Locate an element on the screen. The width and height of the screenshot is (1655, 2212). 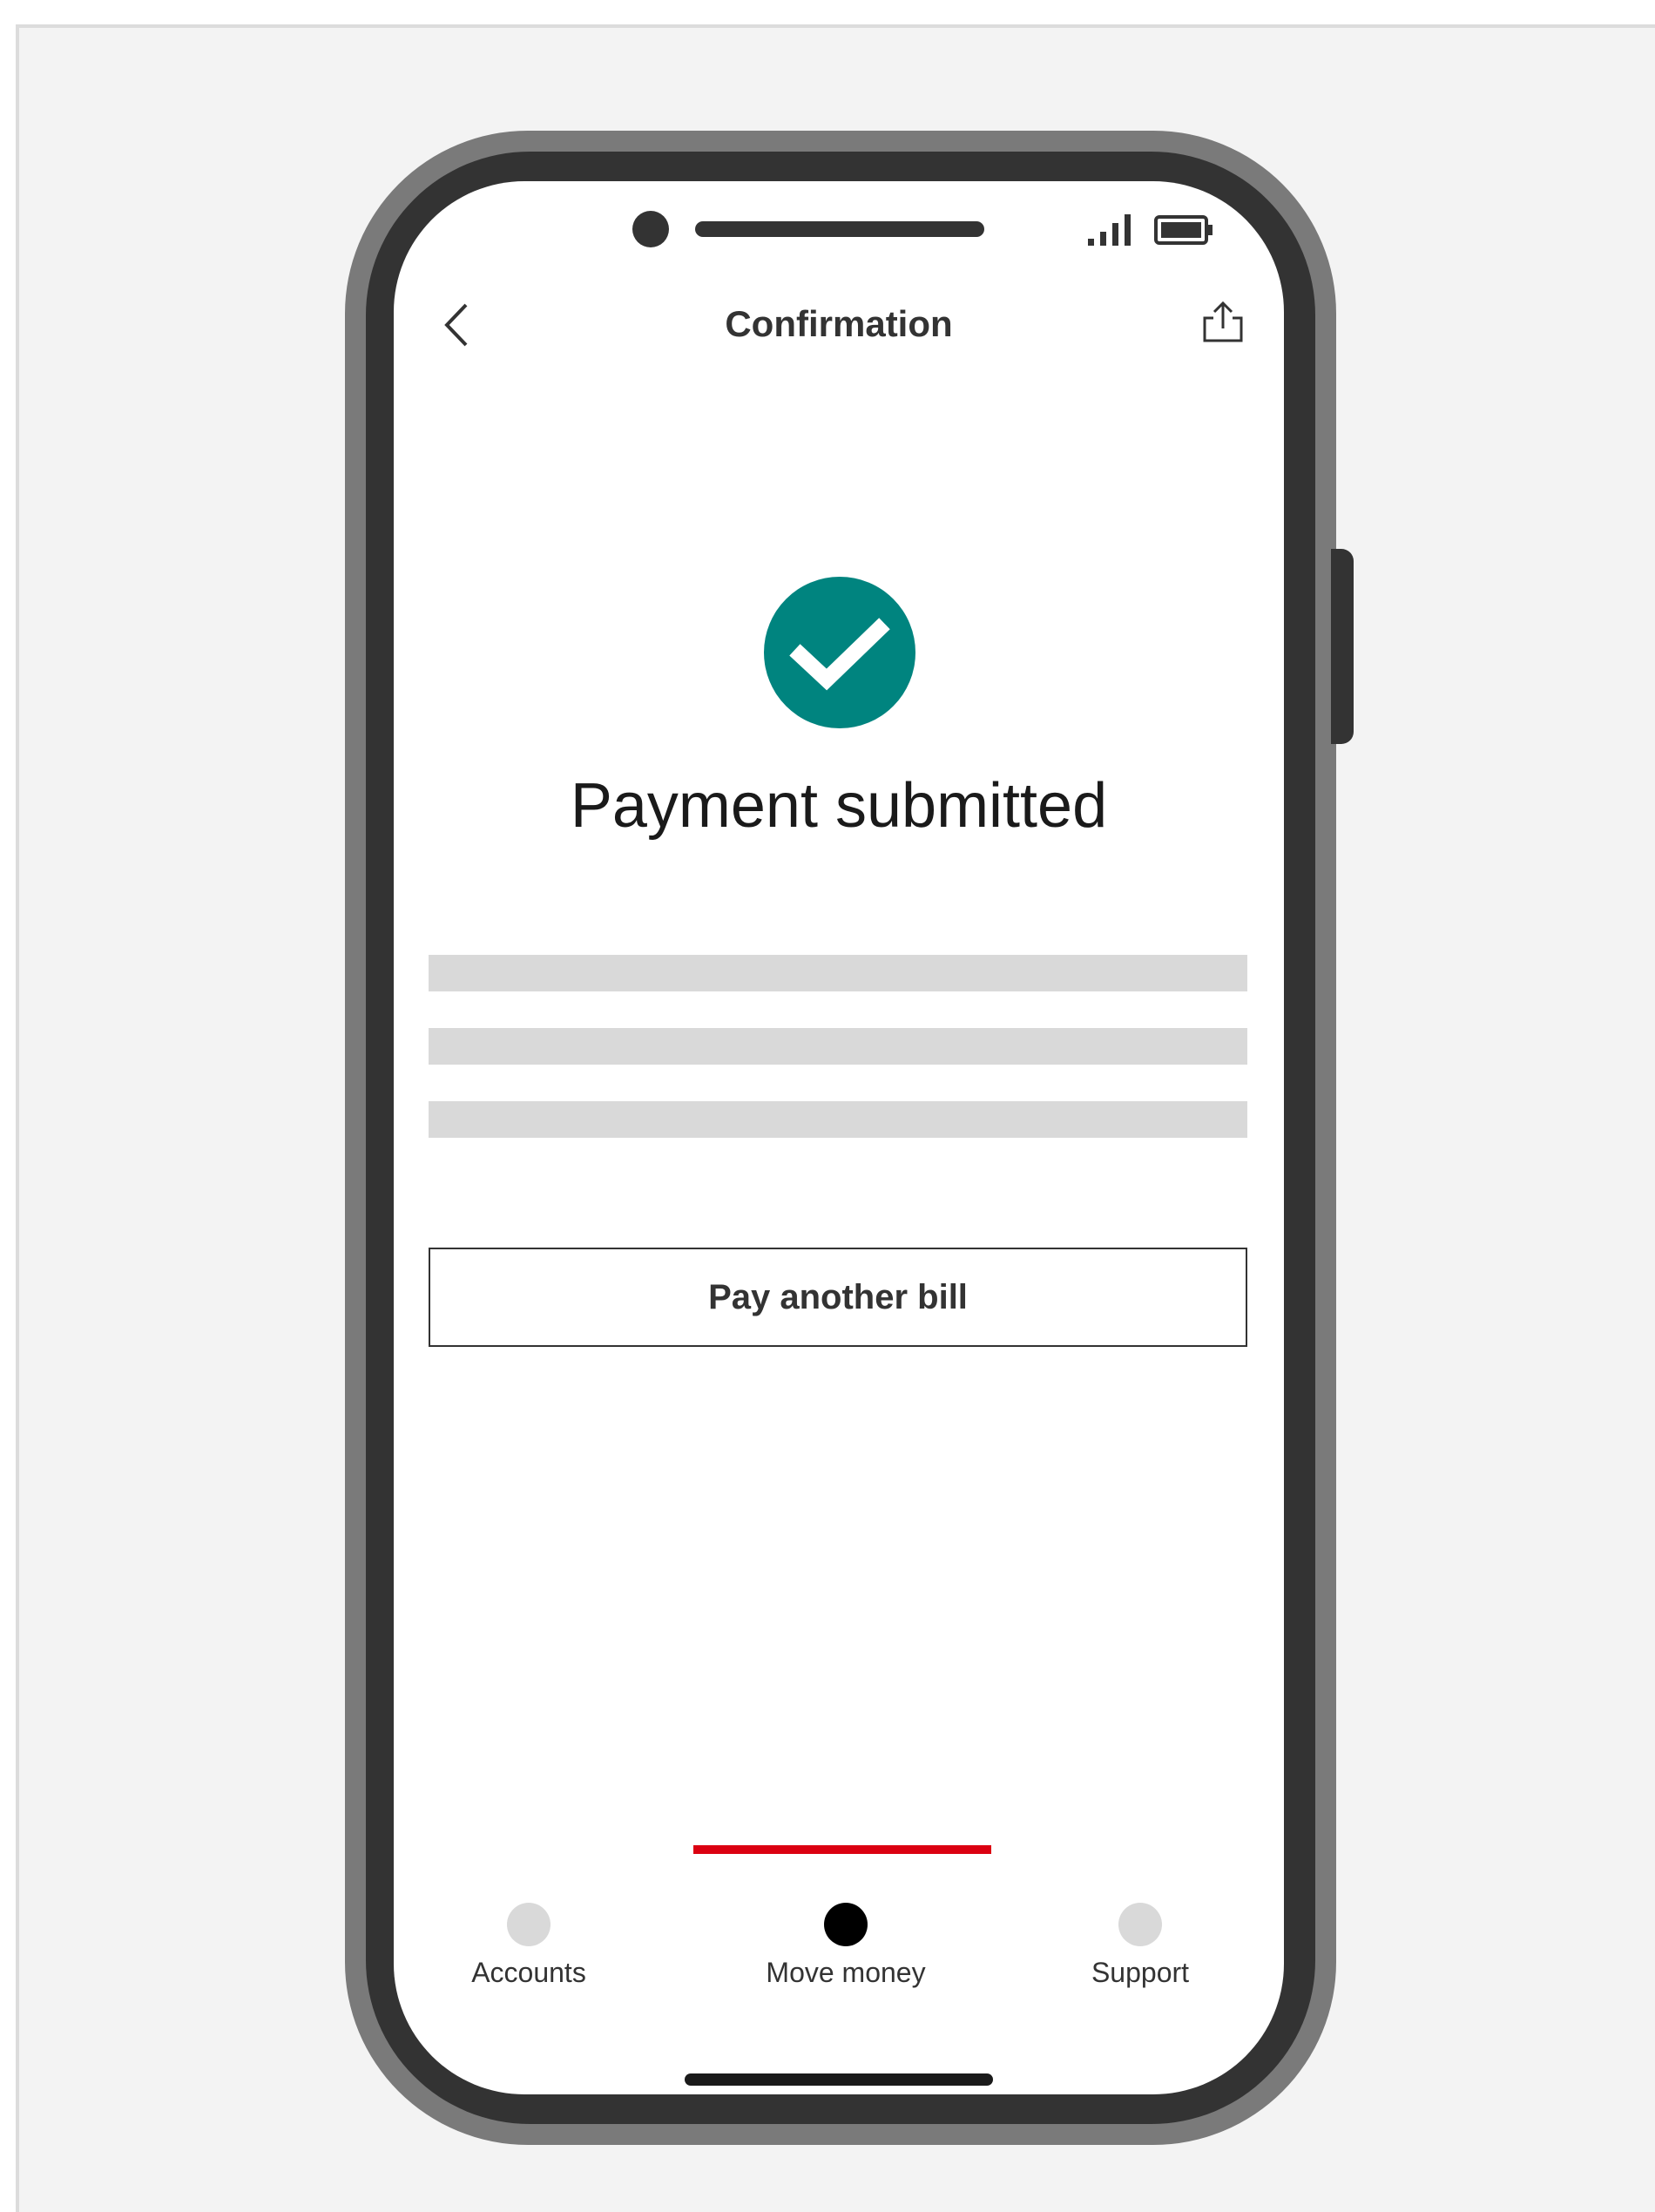
speaker-grille is located at coordinates (839, 229).